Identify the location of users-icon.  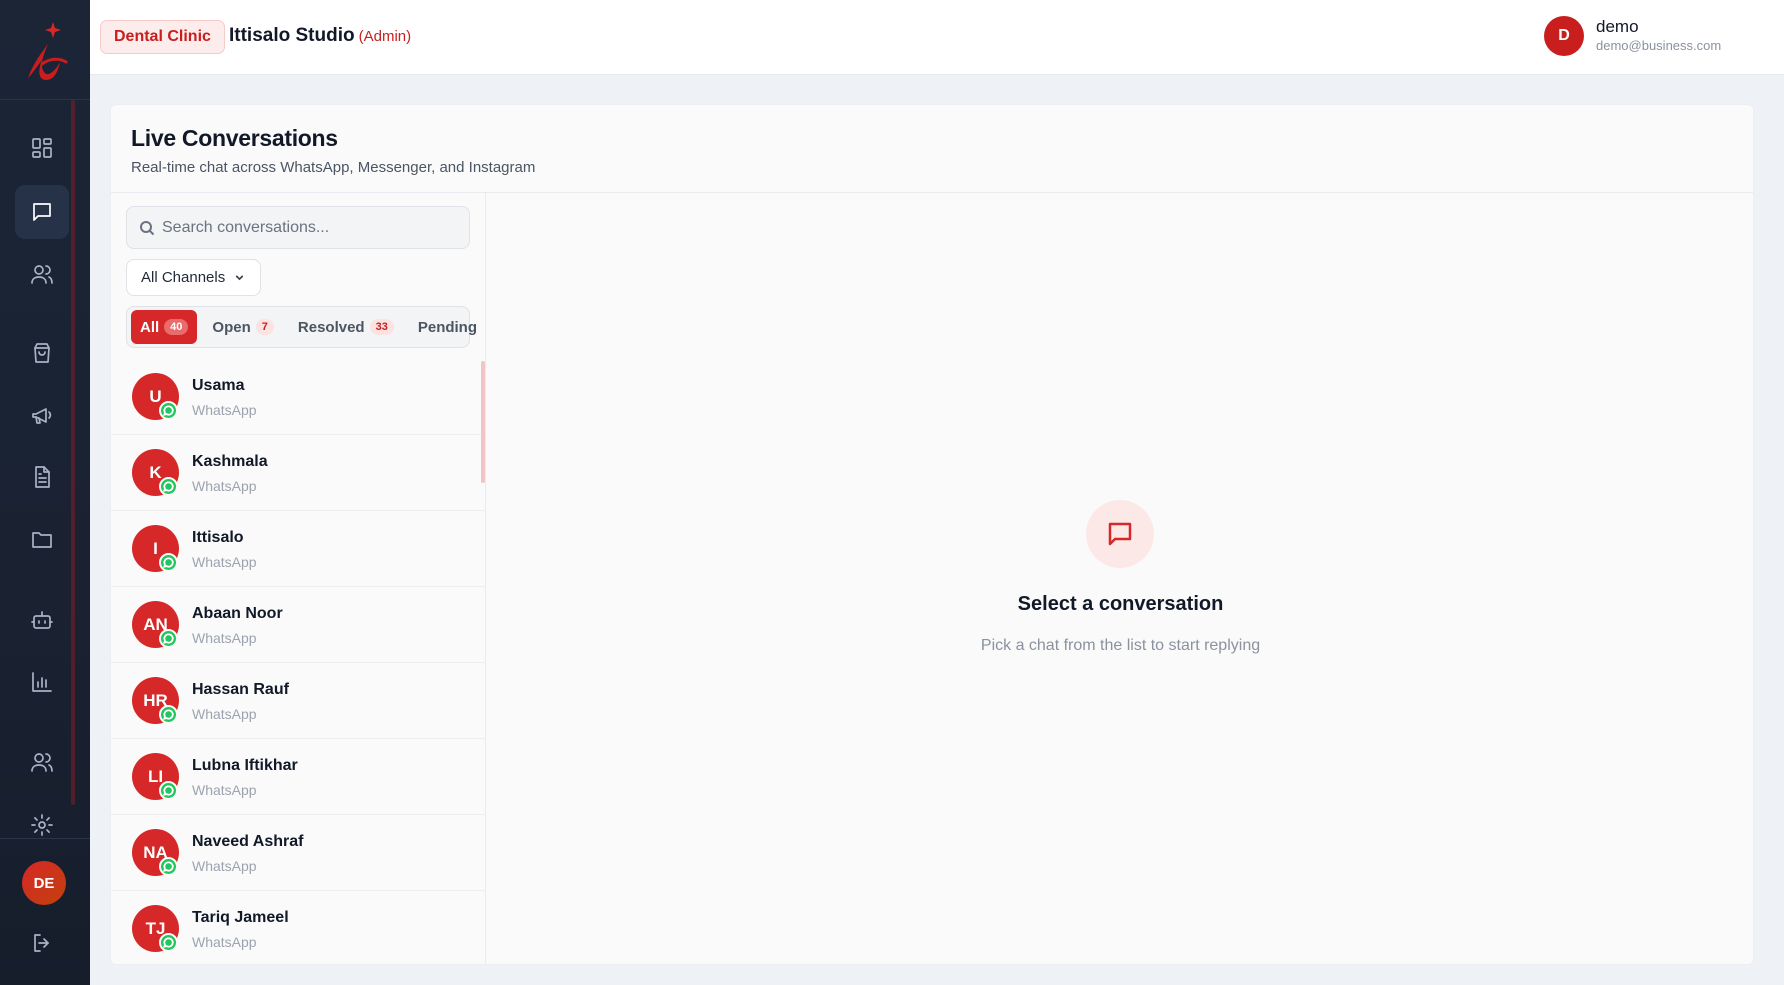
(42, 274).